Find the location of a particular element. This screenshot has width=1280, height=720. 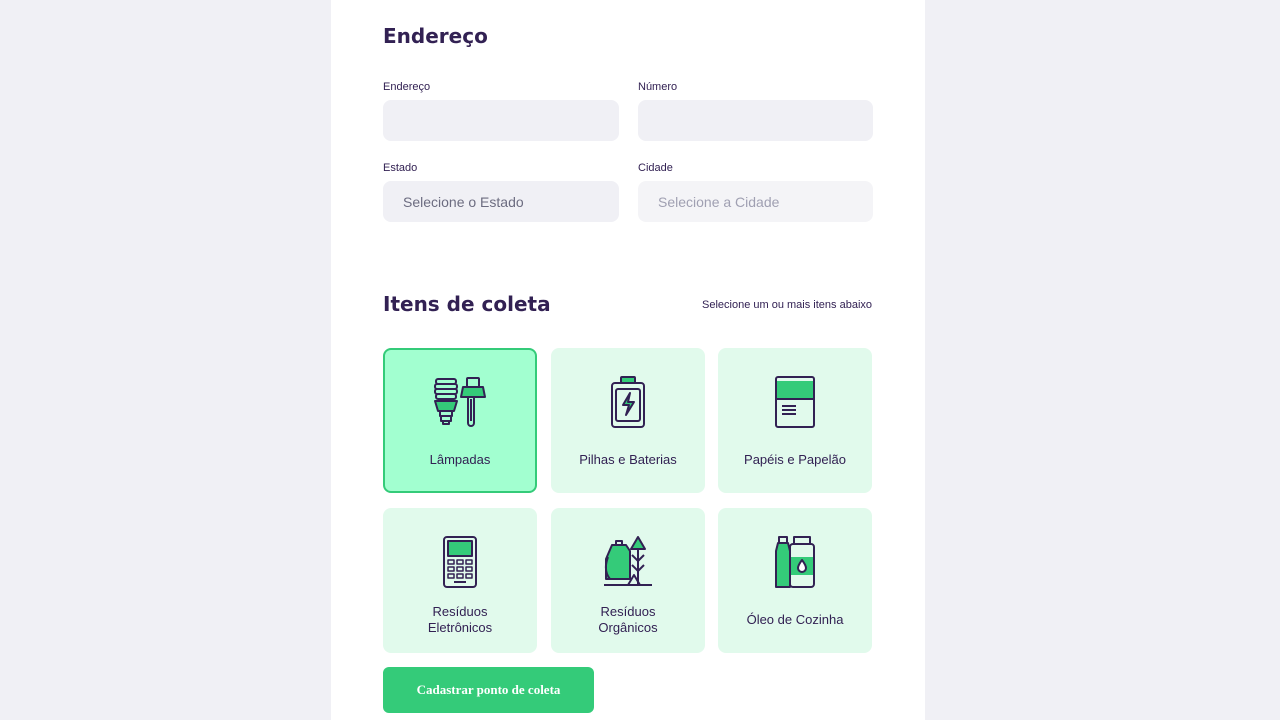

item-residuos-organicos: Resíduos Orgânicos is located at coordinates (628, 580).